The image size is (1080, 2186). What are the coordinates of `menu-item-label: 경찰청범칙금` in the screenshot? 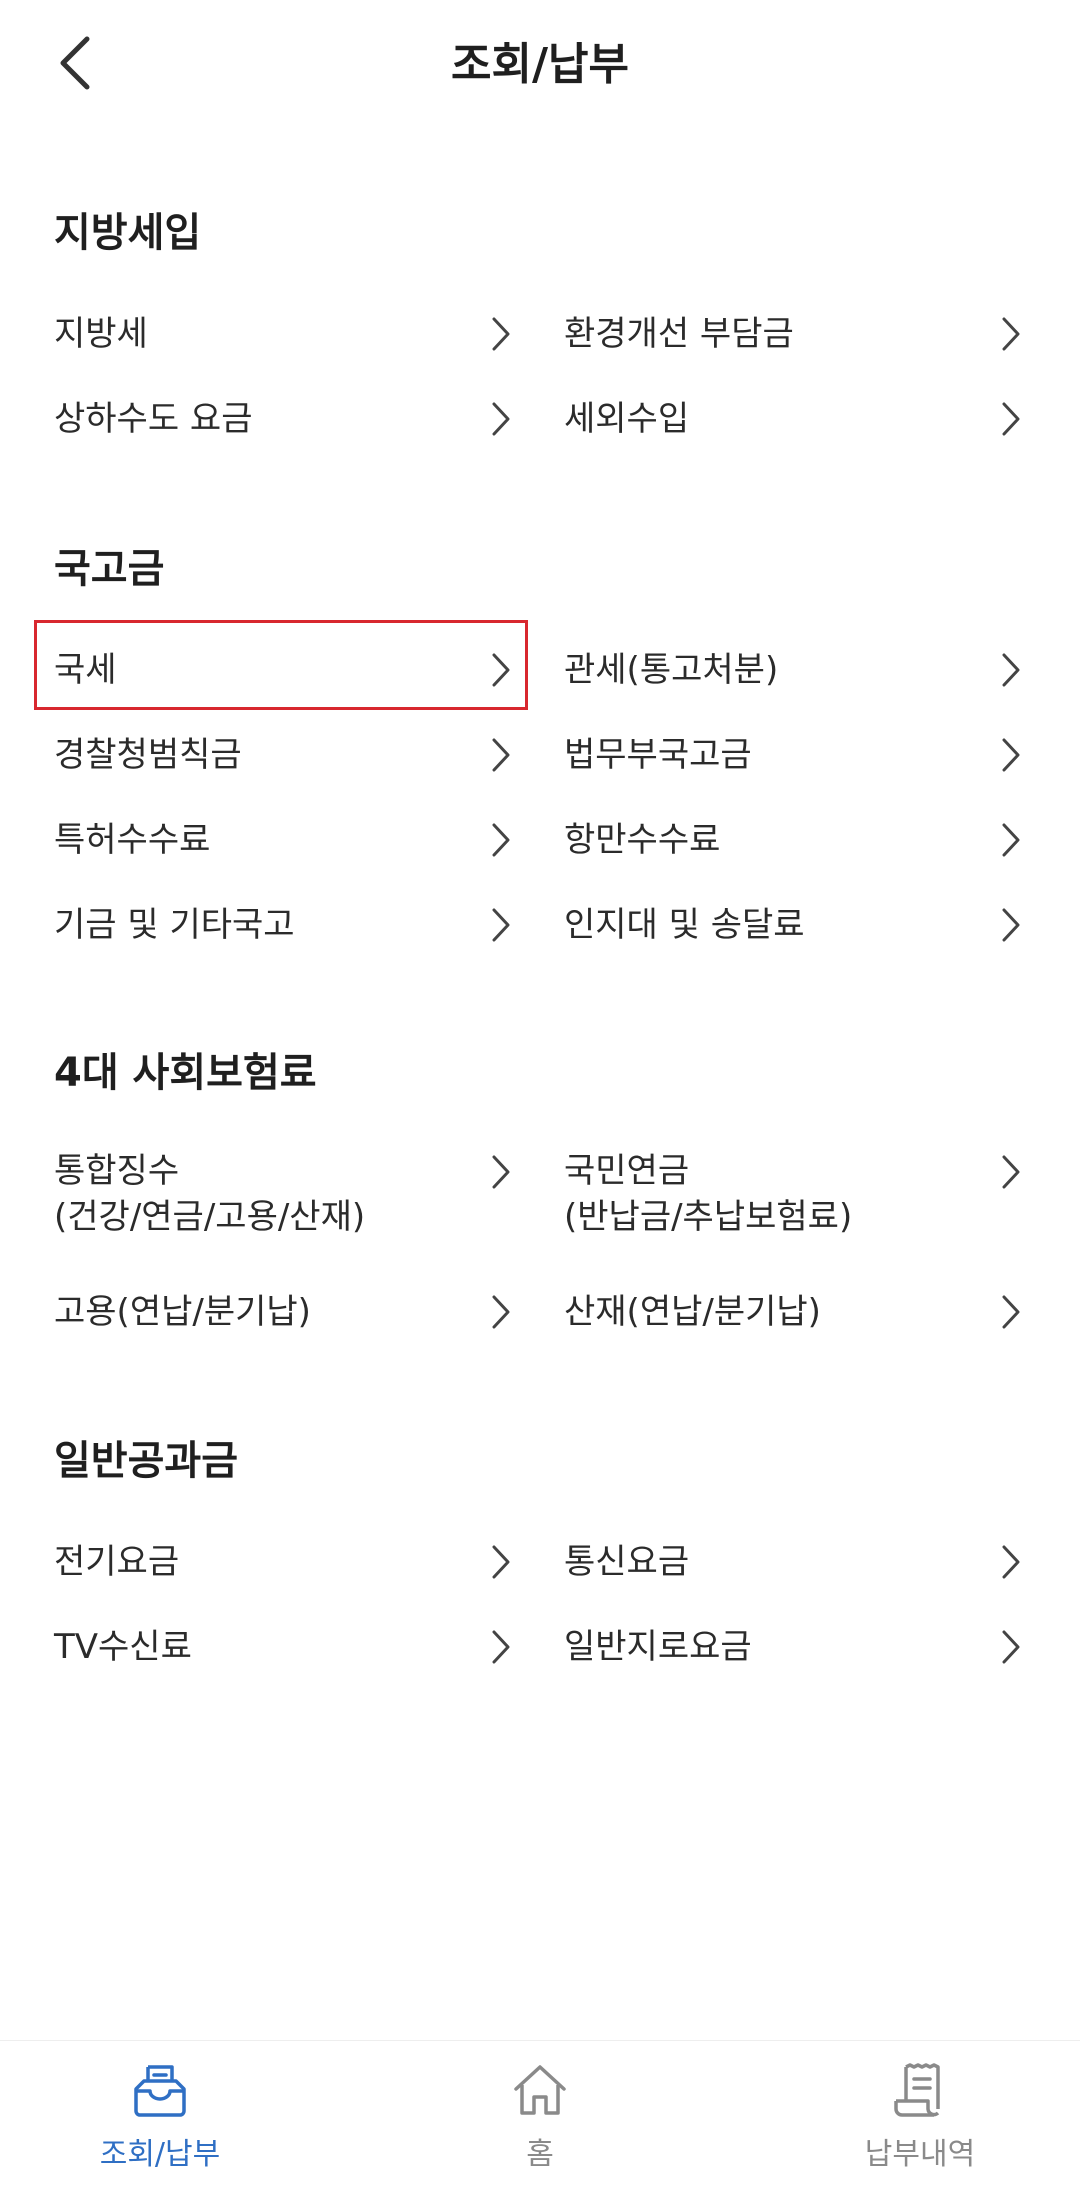 It's located at (148, 755).